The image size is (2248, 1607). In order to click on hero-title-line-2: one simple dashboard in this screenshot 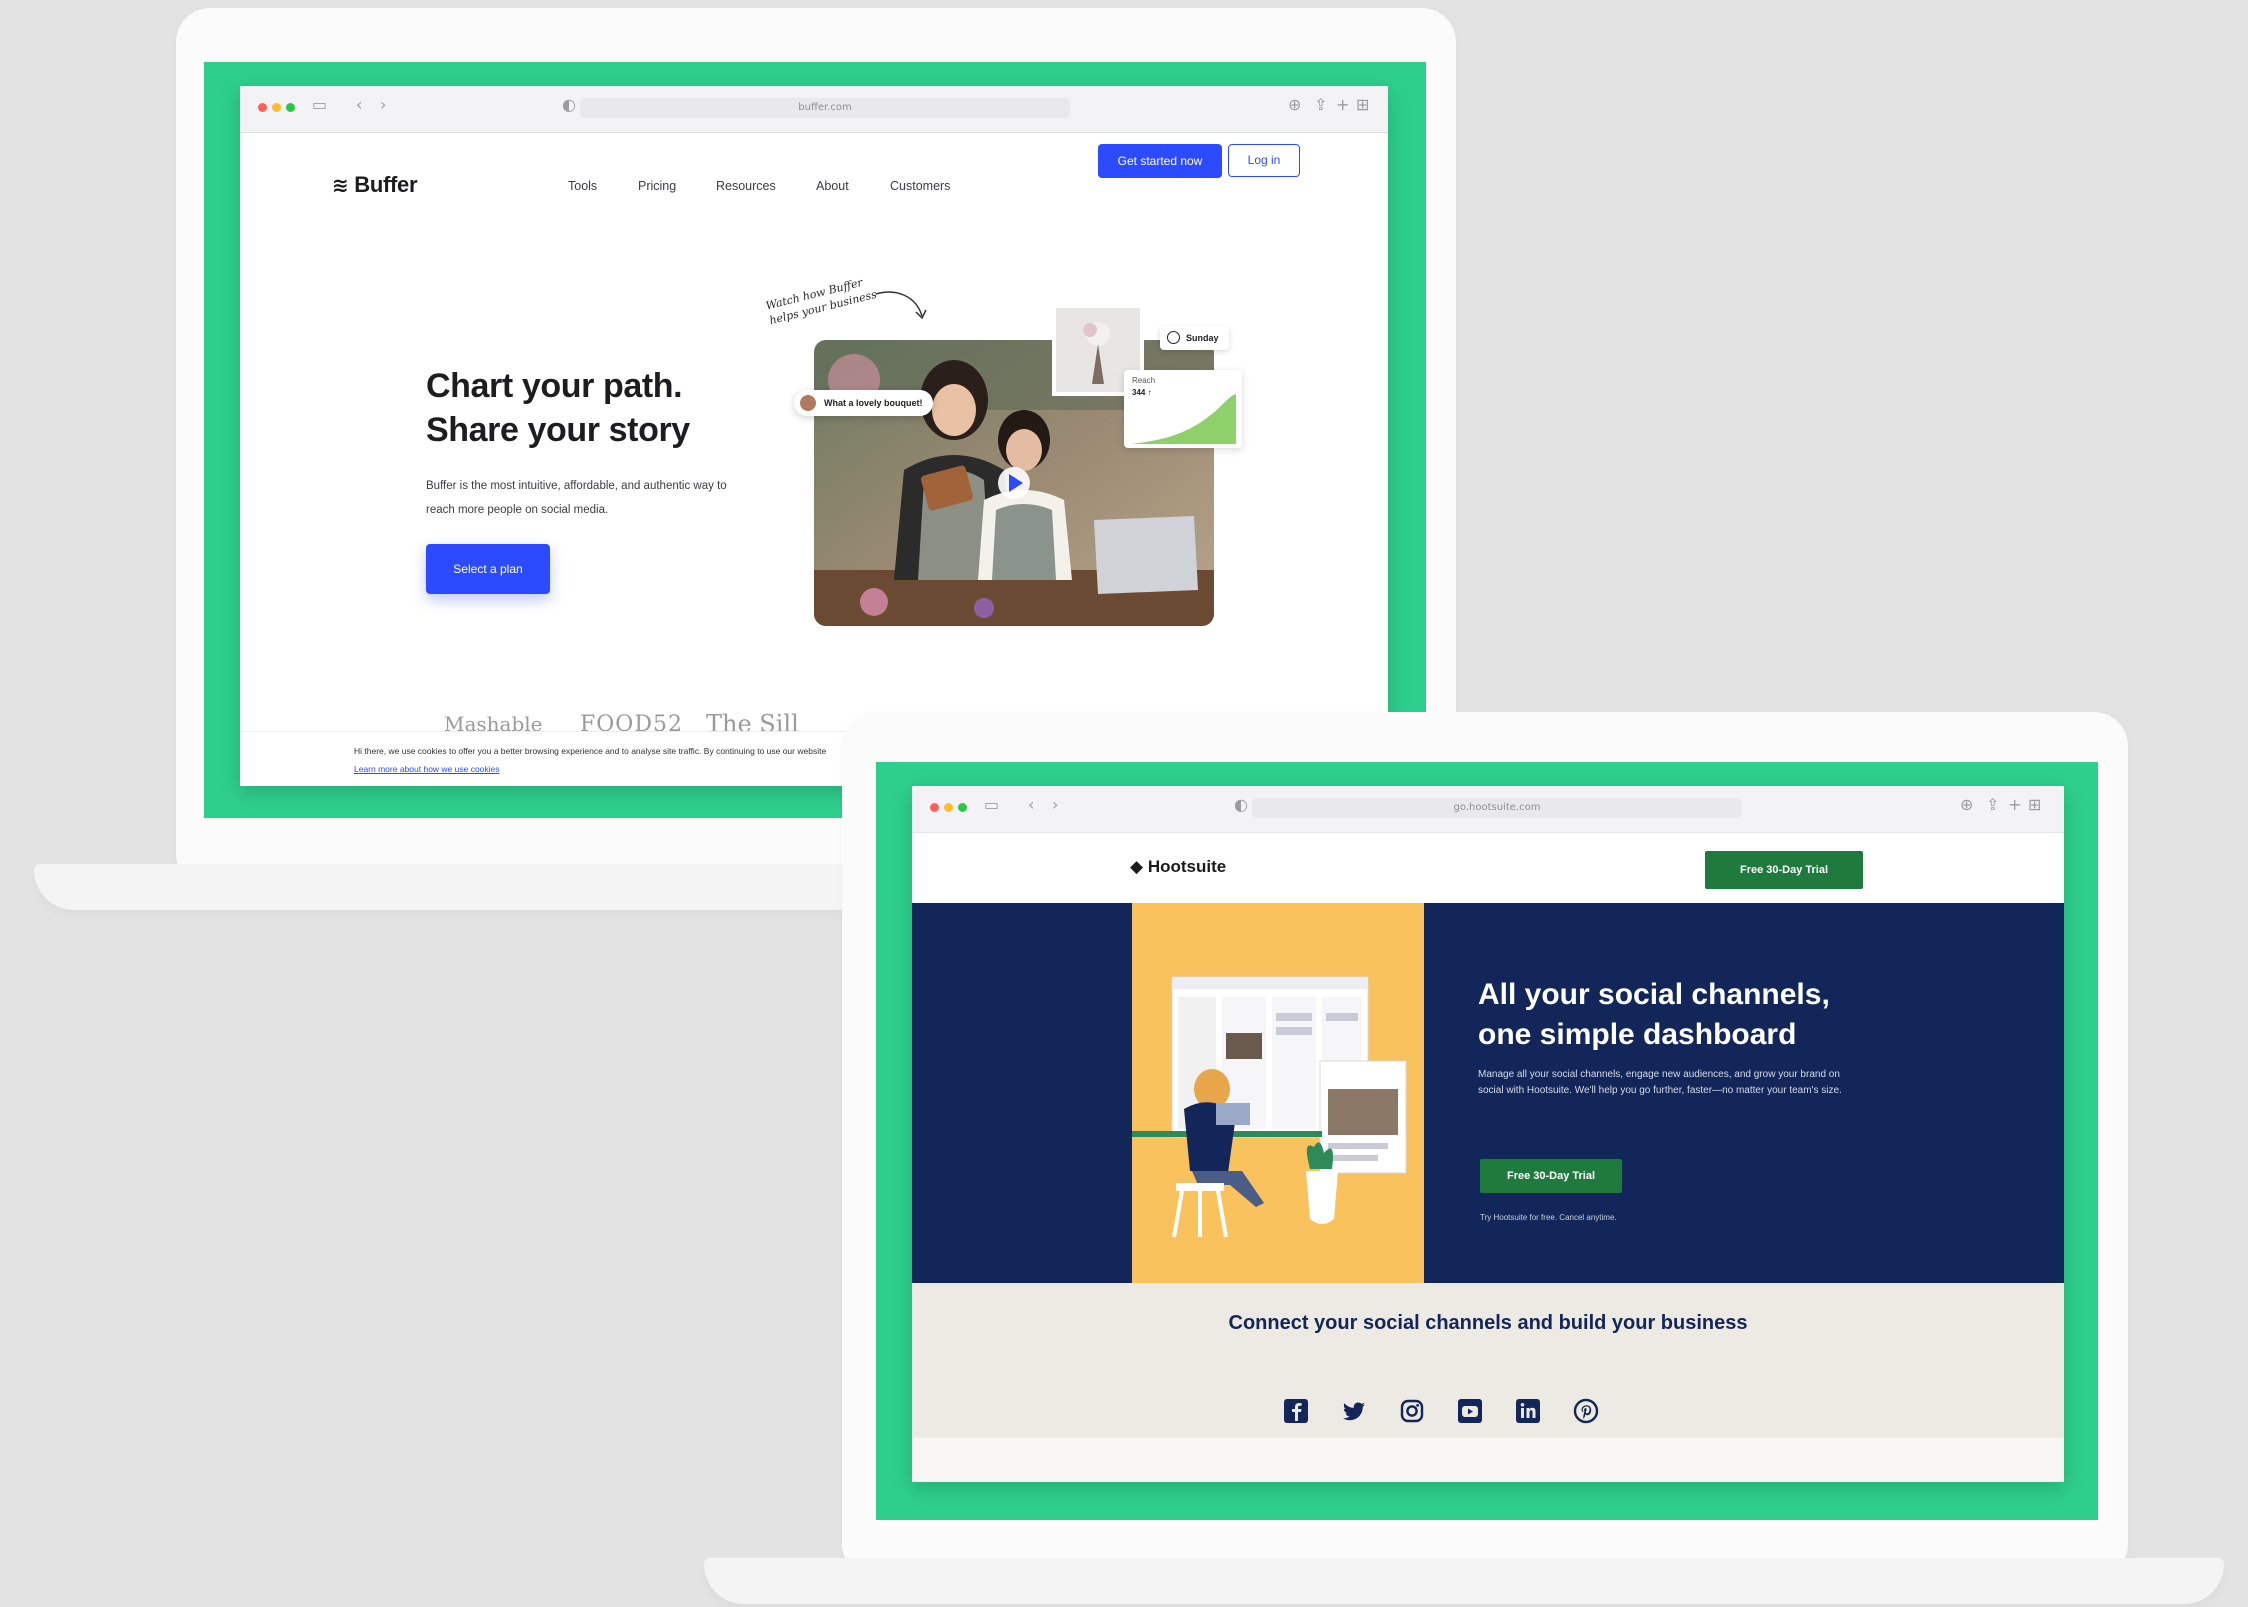, I will do `click(1637, 1034)`.